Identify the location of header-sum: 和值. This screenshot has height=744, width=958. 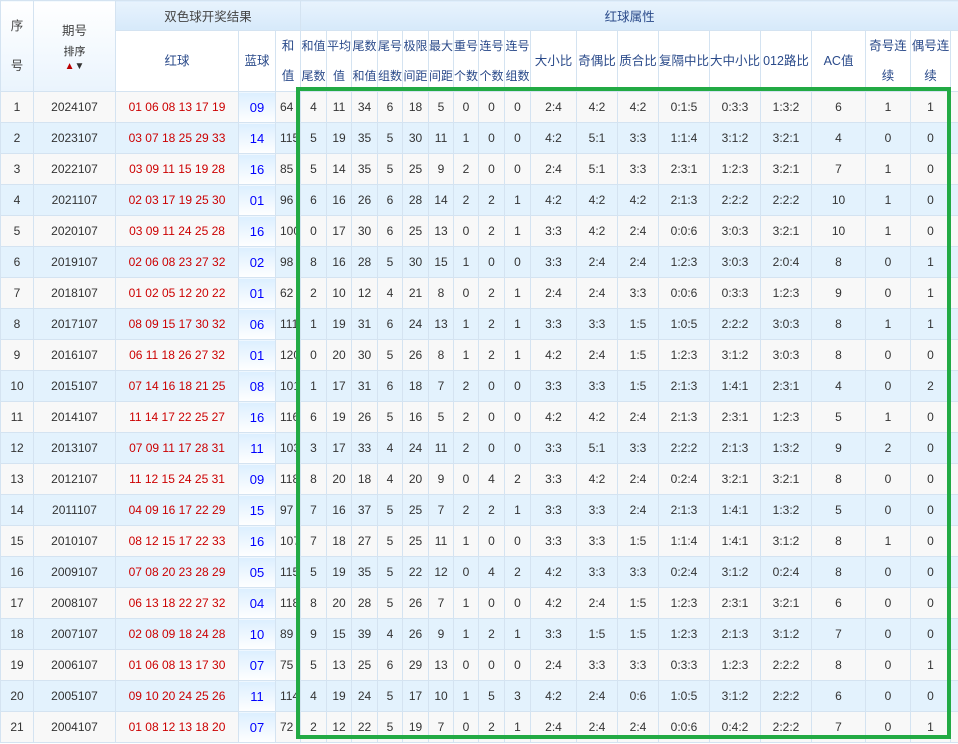
(288, 61).